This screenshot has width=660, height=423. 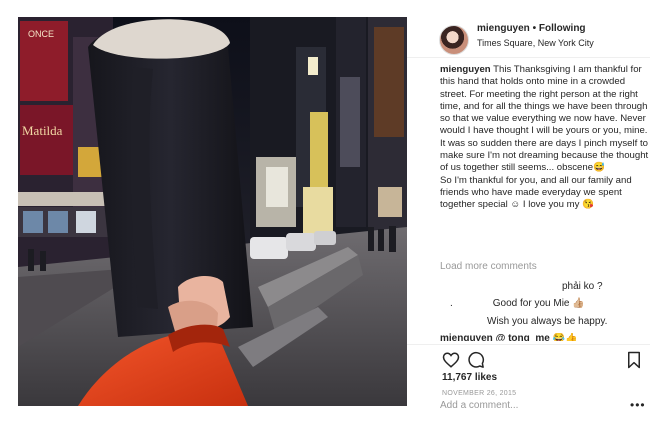 What do you see at coordinates (469, 377) in the screenshot?
I see `likes-count: 11,767 likes` at bounding box center [469, 377].